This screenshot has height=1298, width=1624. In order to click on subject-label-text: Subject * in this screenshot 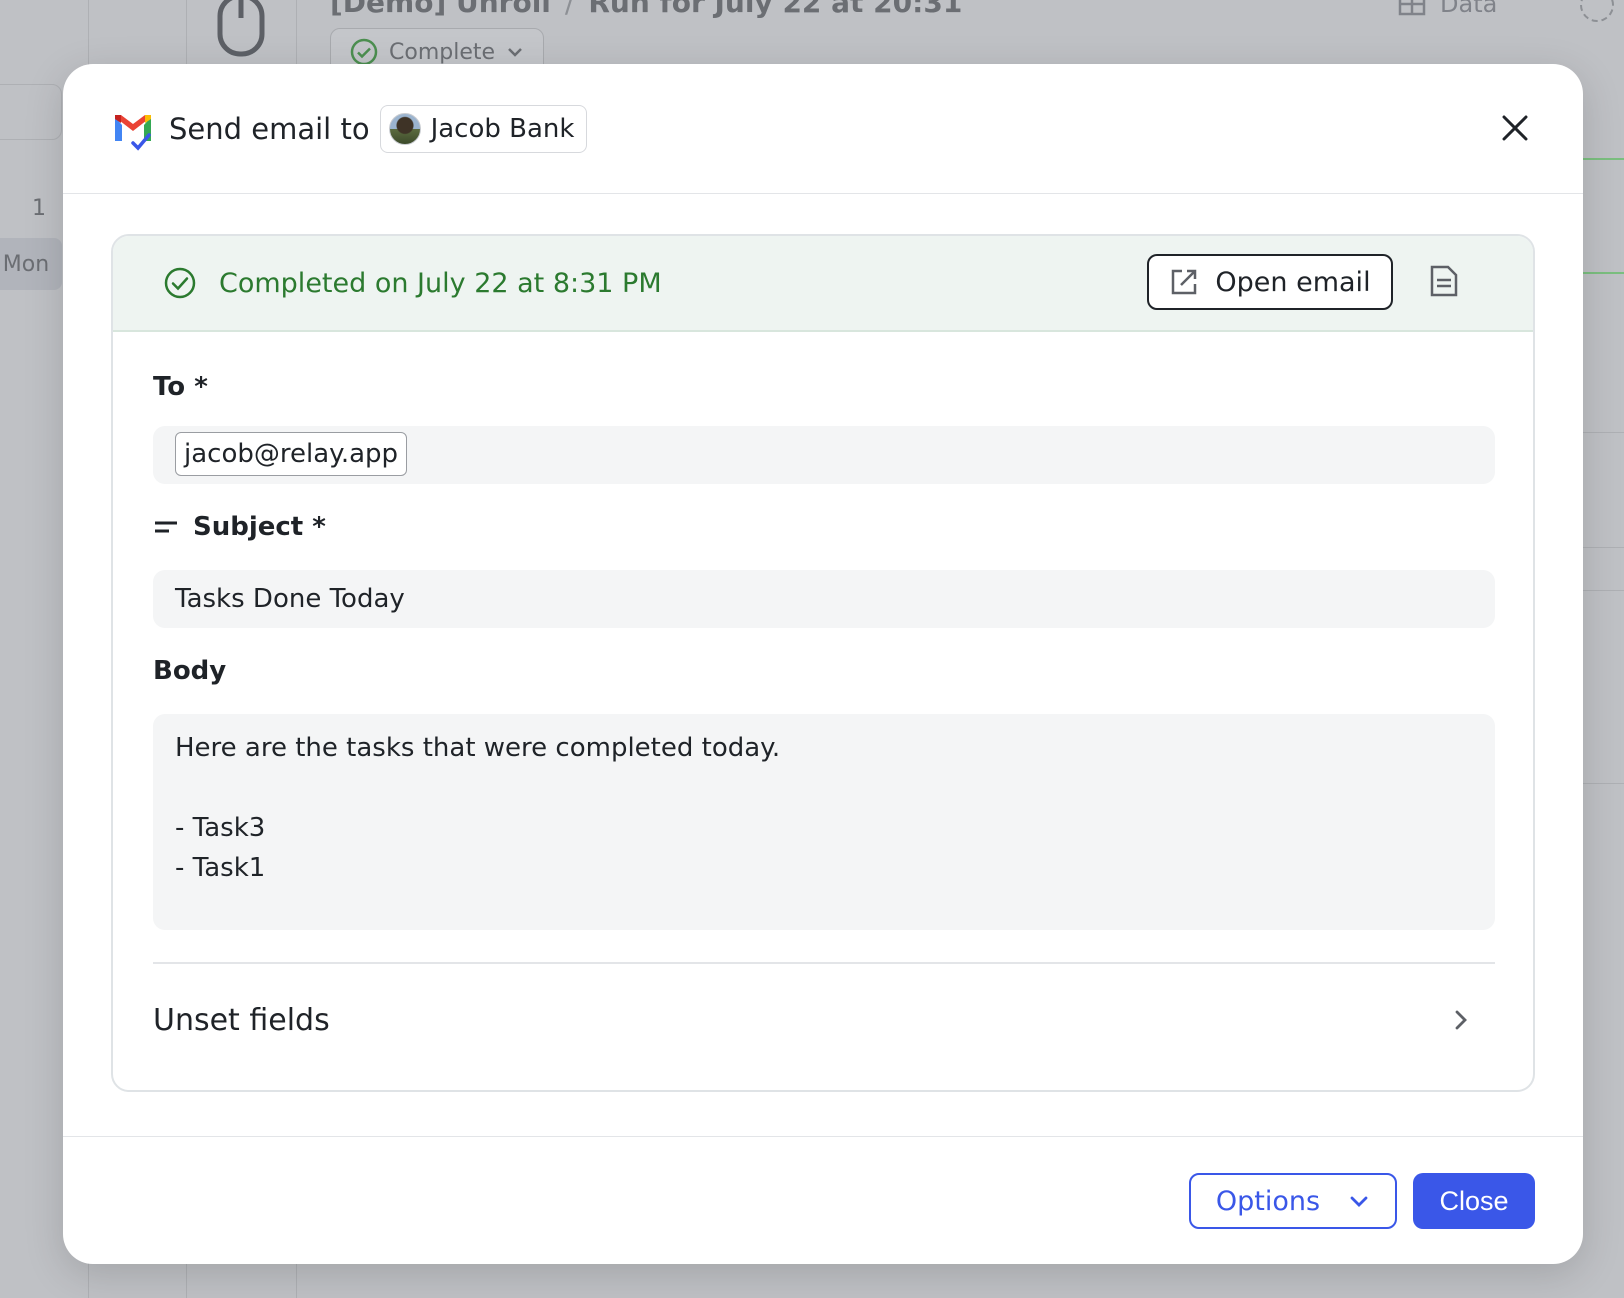, I will do `click(259, 527)`.